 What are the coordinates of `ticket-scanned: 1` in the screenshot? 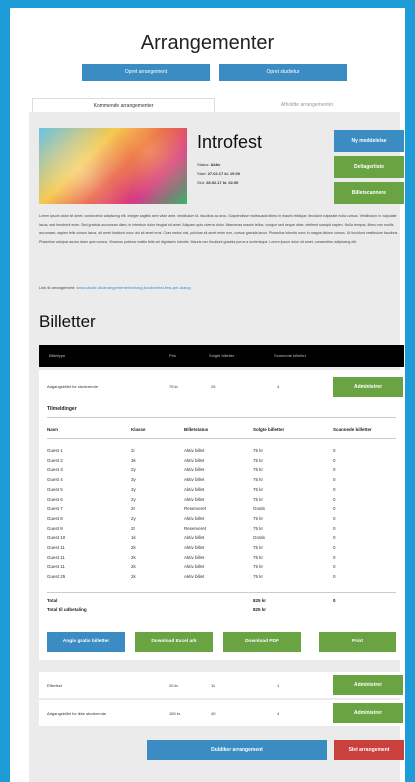 It's located at (278, 685).